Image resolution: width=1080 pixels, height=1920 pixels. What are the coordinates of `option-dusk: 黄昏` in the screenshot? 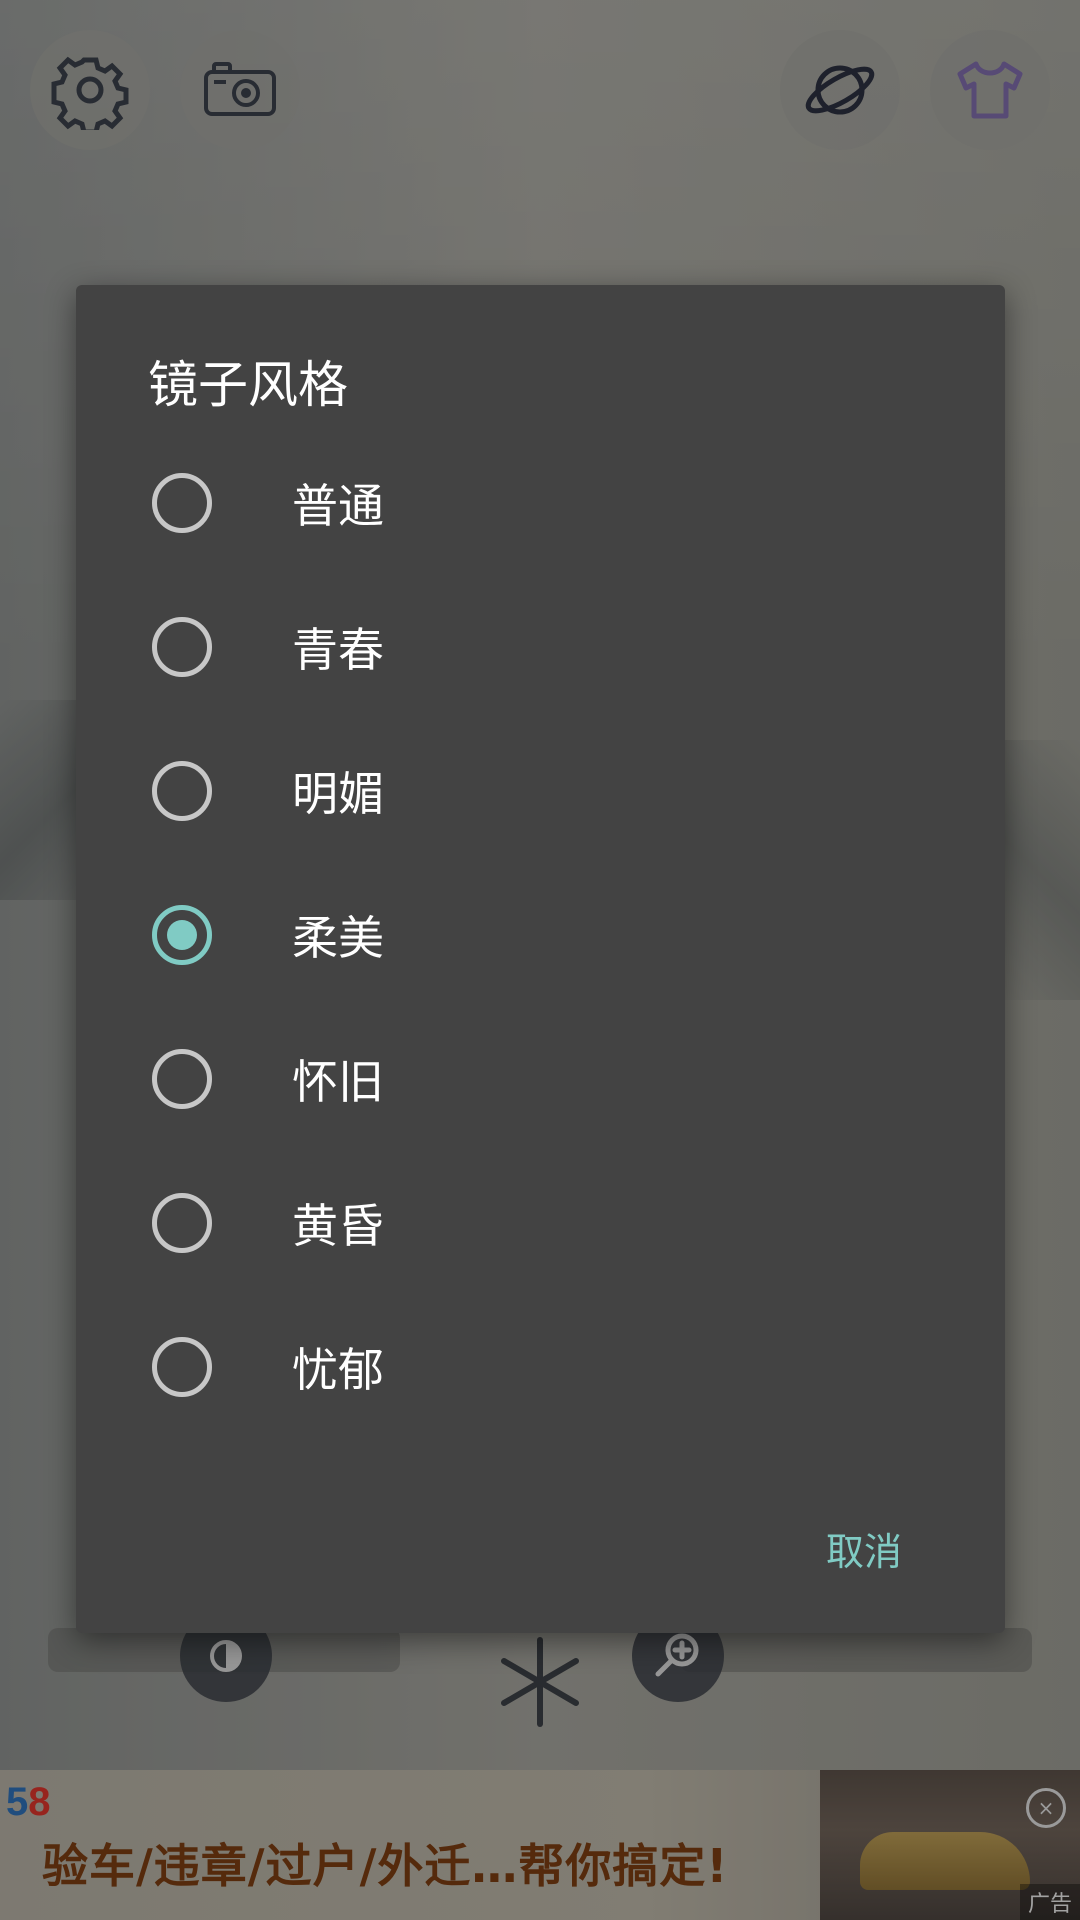 It's located at (540, 1223).